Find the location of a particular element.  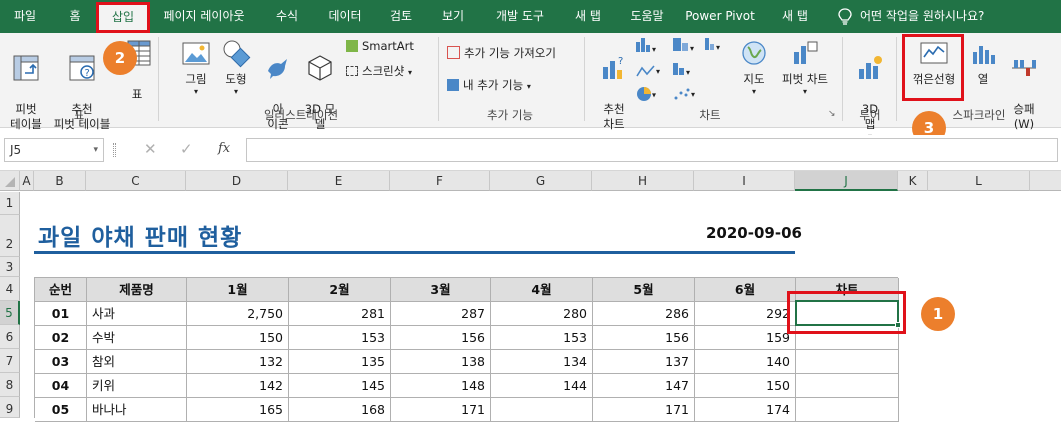

row-header-4: 4 is located at coordinates (10, 289).